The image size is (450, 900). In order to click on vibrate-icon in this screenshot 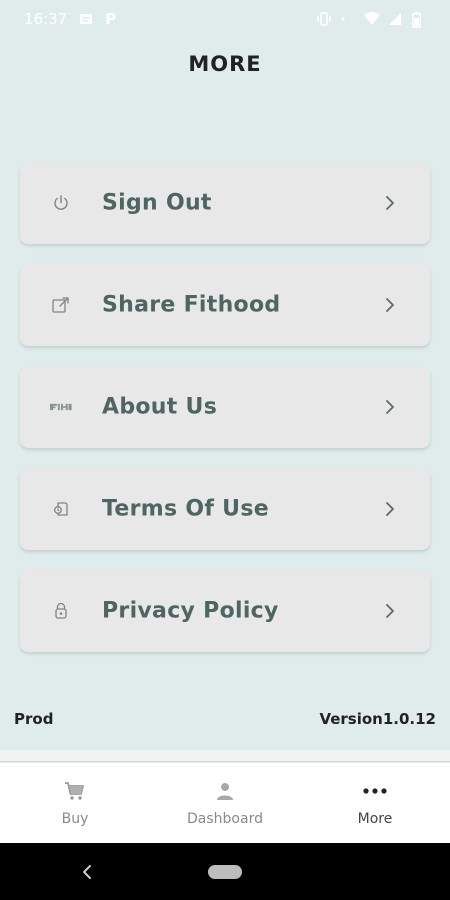, I will do `click(323, 19)`.